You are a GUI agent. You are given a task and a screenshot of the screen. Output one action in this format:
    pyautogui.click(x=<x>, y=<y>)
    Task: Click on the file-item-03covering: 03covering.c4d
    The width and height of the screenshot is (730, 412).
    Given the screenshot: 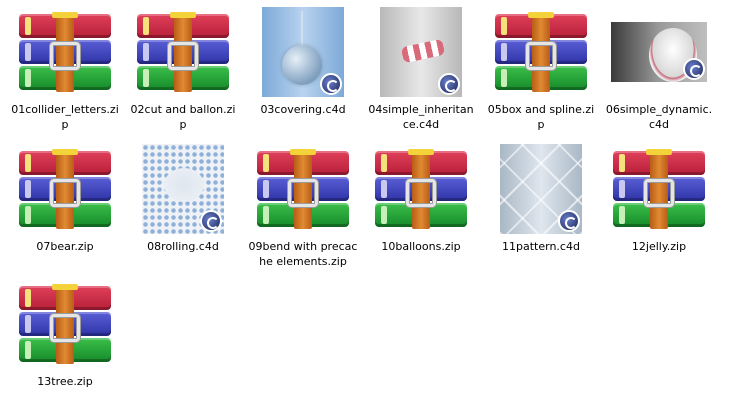 What is the action you would take?
    pyautogui.click(x=303, y=73)
    